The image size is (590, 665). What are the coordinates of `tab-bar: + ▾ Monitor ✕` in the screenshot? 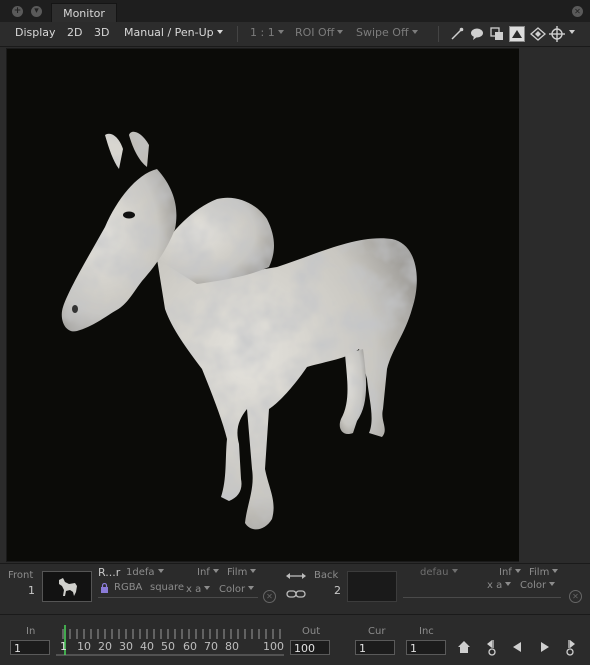 It's located at (295, 11).